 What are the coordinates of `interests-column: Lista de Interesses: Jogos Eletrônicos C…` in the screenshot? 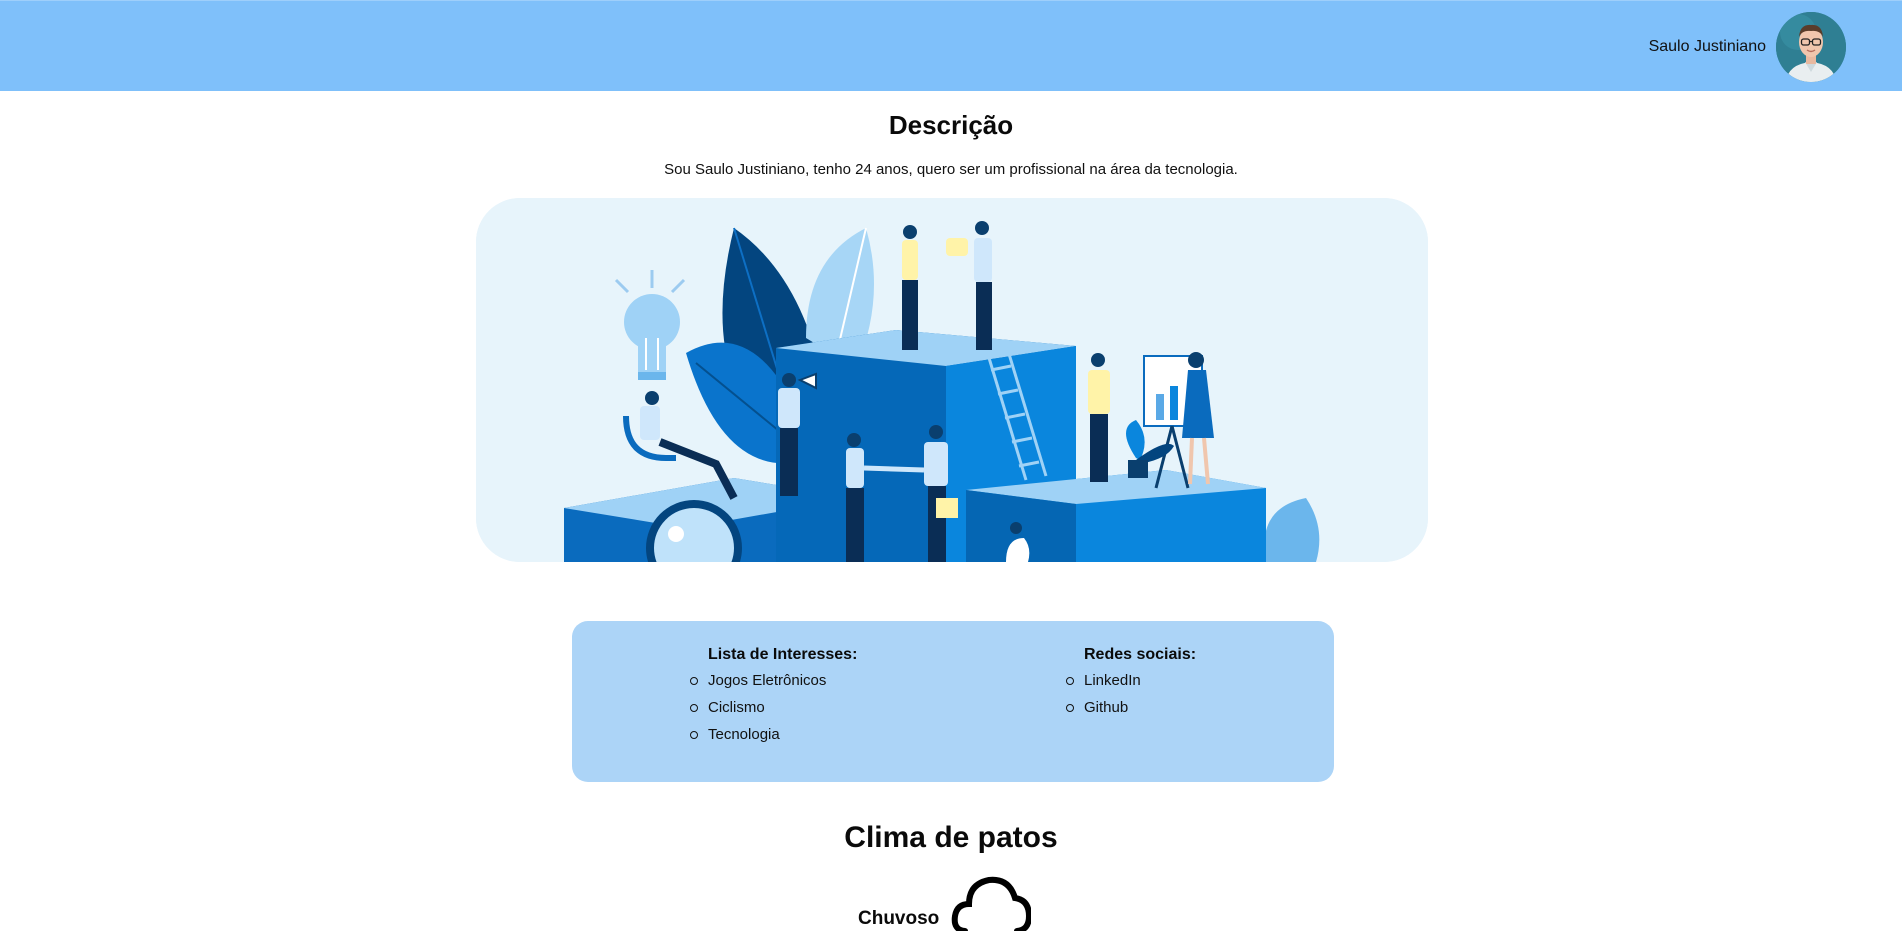 It's located at (773, 699).